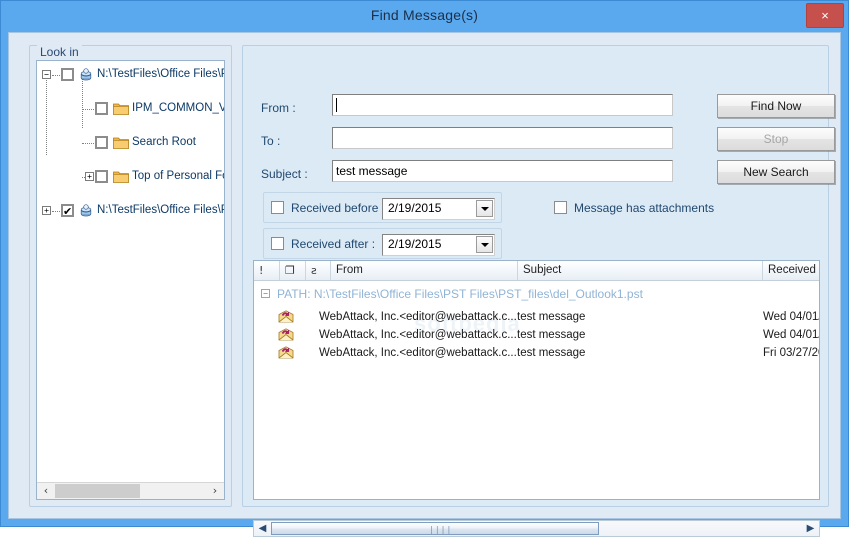 The width and height of the screenshot is (849, 537). Describe the element at coordinates (644, 208) in the screenshot. I see `has-attachments-label: Message has attachments` at that location.